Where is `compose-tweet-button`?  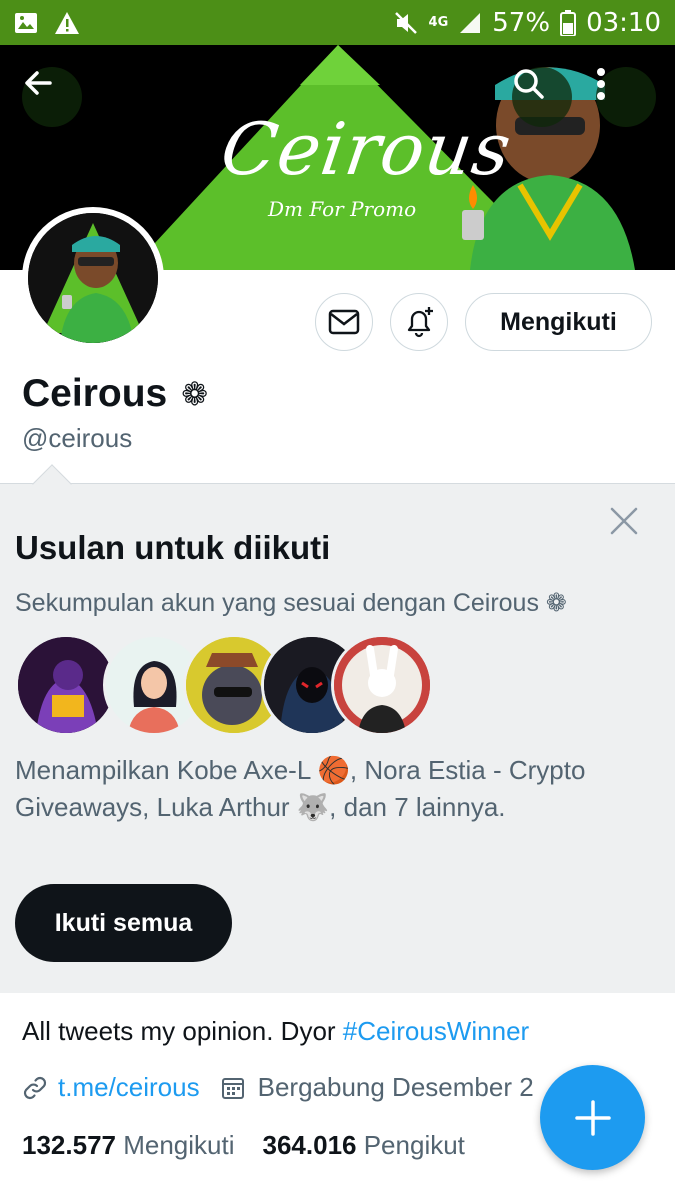 compose-tweet-button is located at coordinates (592, 1117).